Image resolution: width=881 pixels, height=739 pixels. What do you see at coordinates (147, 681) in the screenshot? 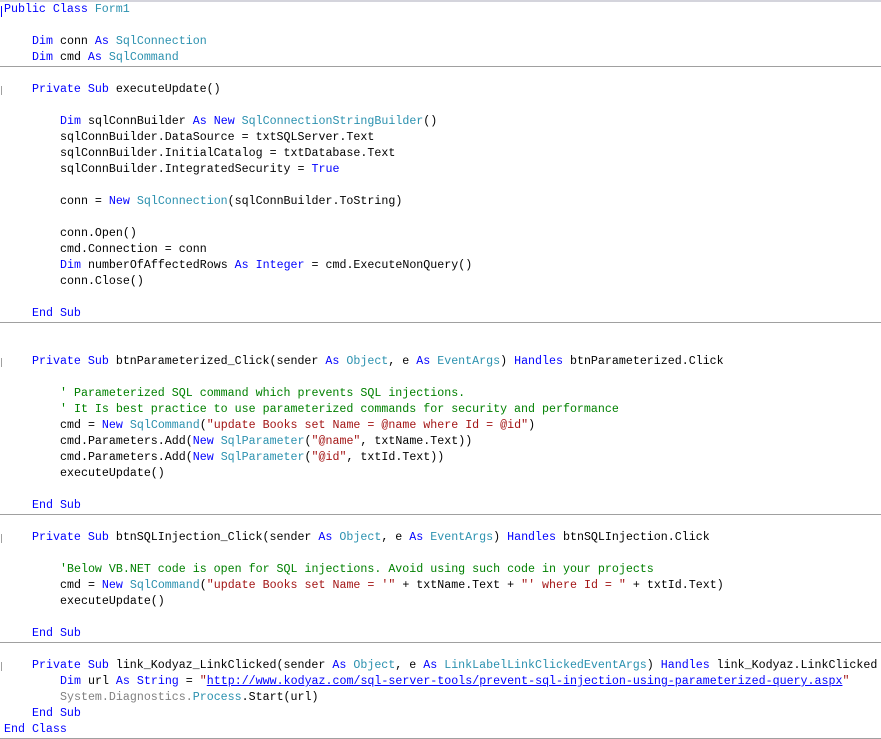
I see `keyword-token: As String` at bounding box center [147, 681].